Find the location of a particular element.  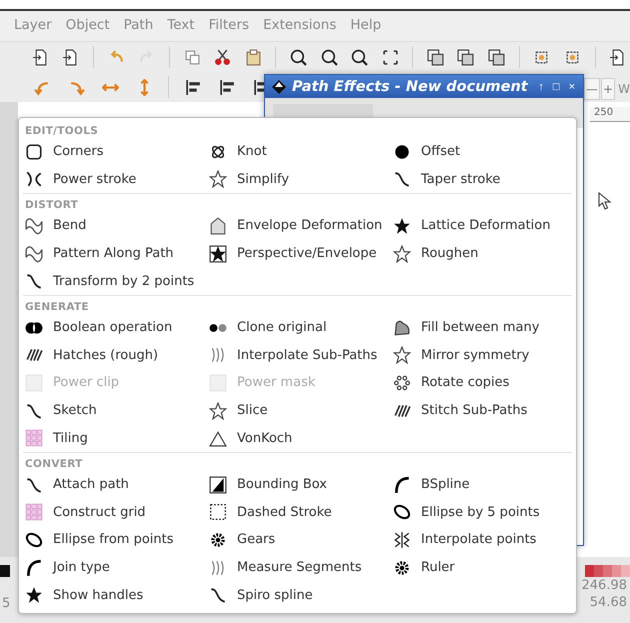

status-text: 5 is located at coordinates (5, 603).